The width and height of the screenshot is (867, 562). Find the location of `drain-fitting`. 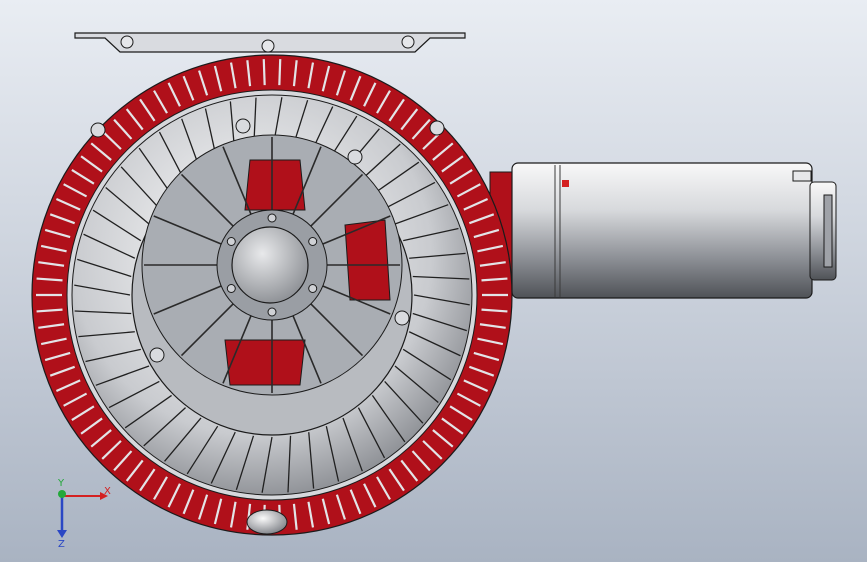

drain-fitting is located at coordinates (267, 522).